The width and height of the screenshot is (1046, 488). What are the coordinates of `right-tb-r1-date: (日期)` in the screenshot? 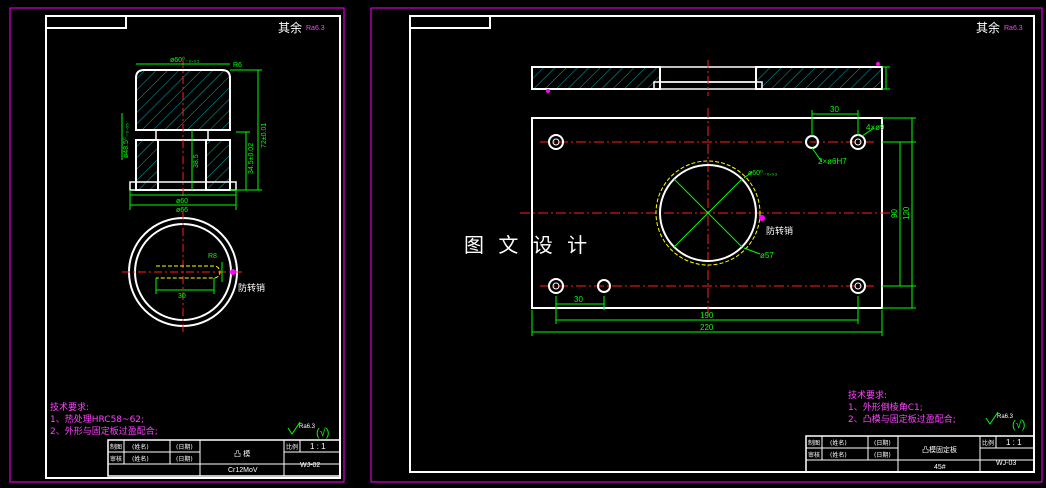 It's located at (882, 443).